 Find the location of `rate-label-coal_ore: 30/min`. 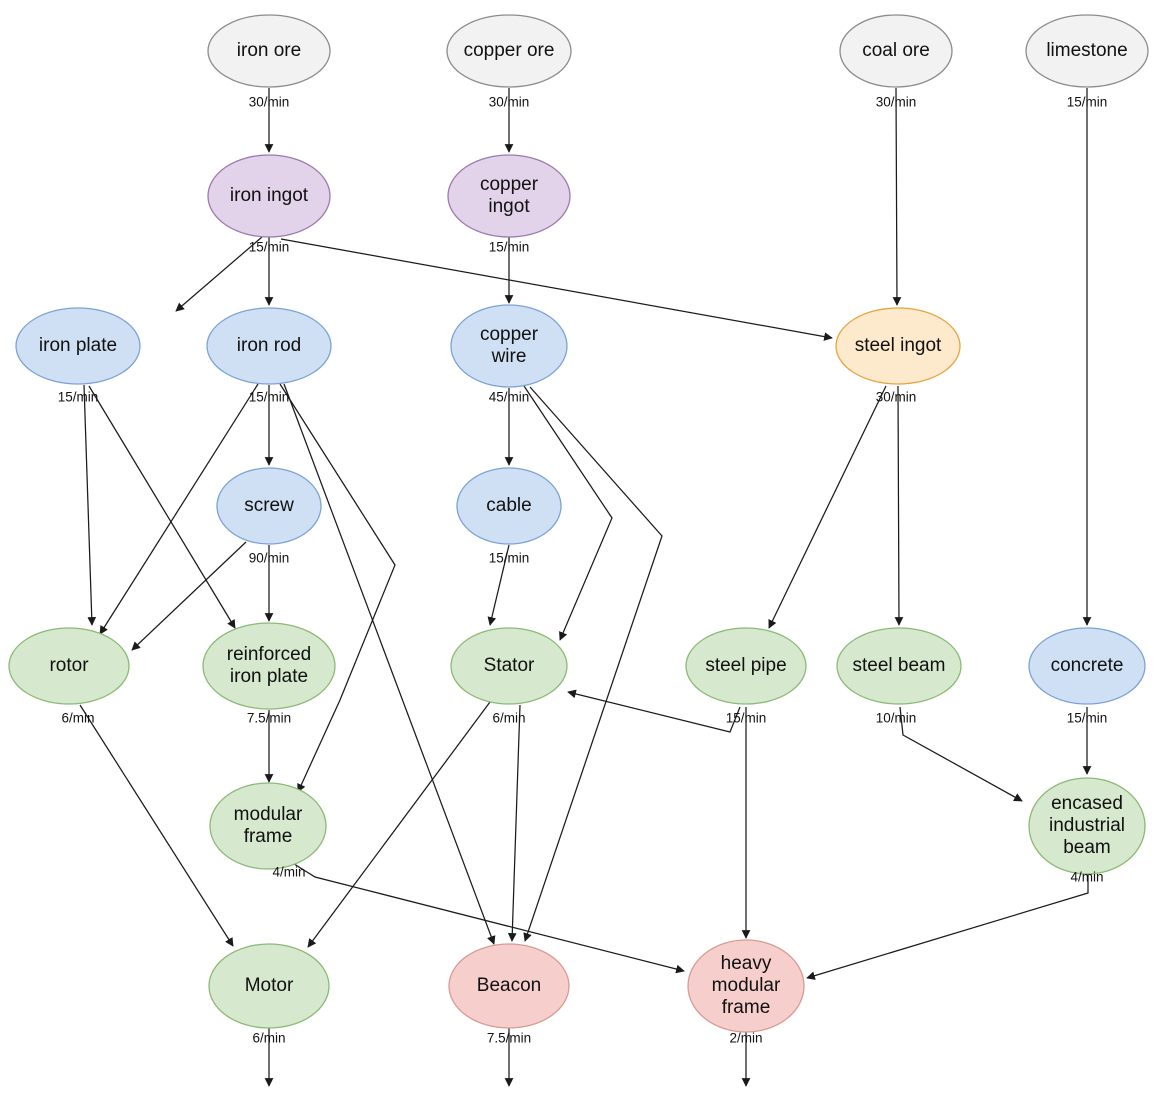

rate-label-coal_ore: 30/min is located at coordinates (896, 102).